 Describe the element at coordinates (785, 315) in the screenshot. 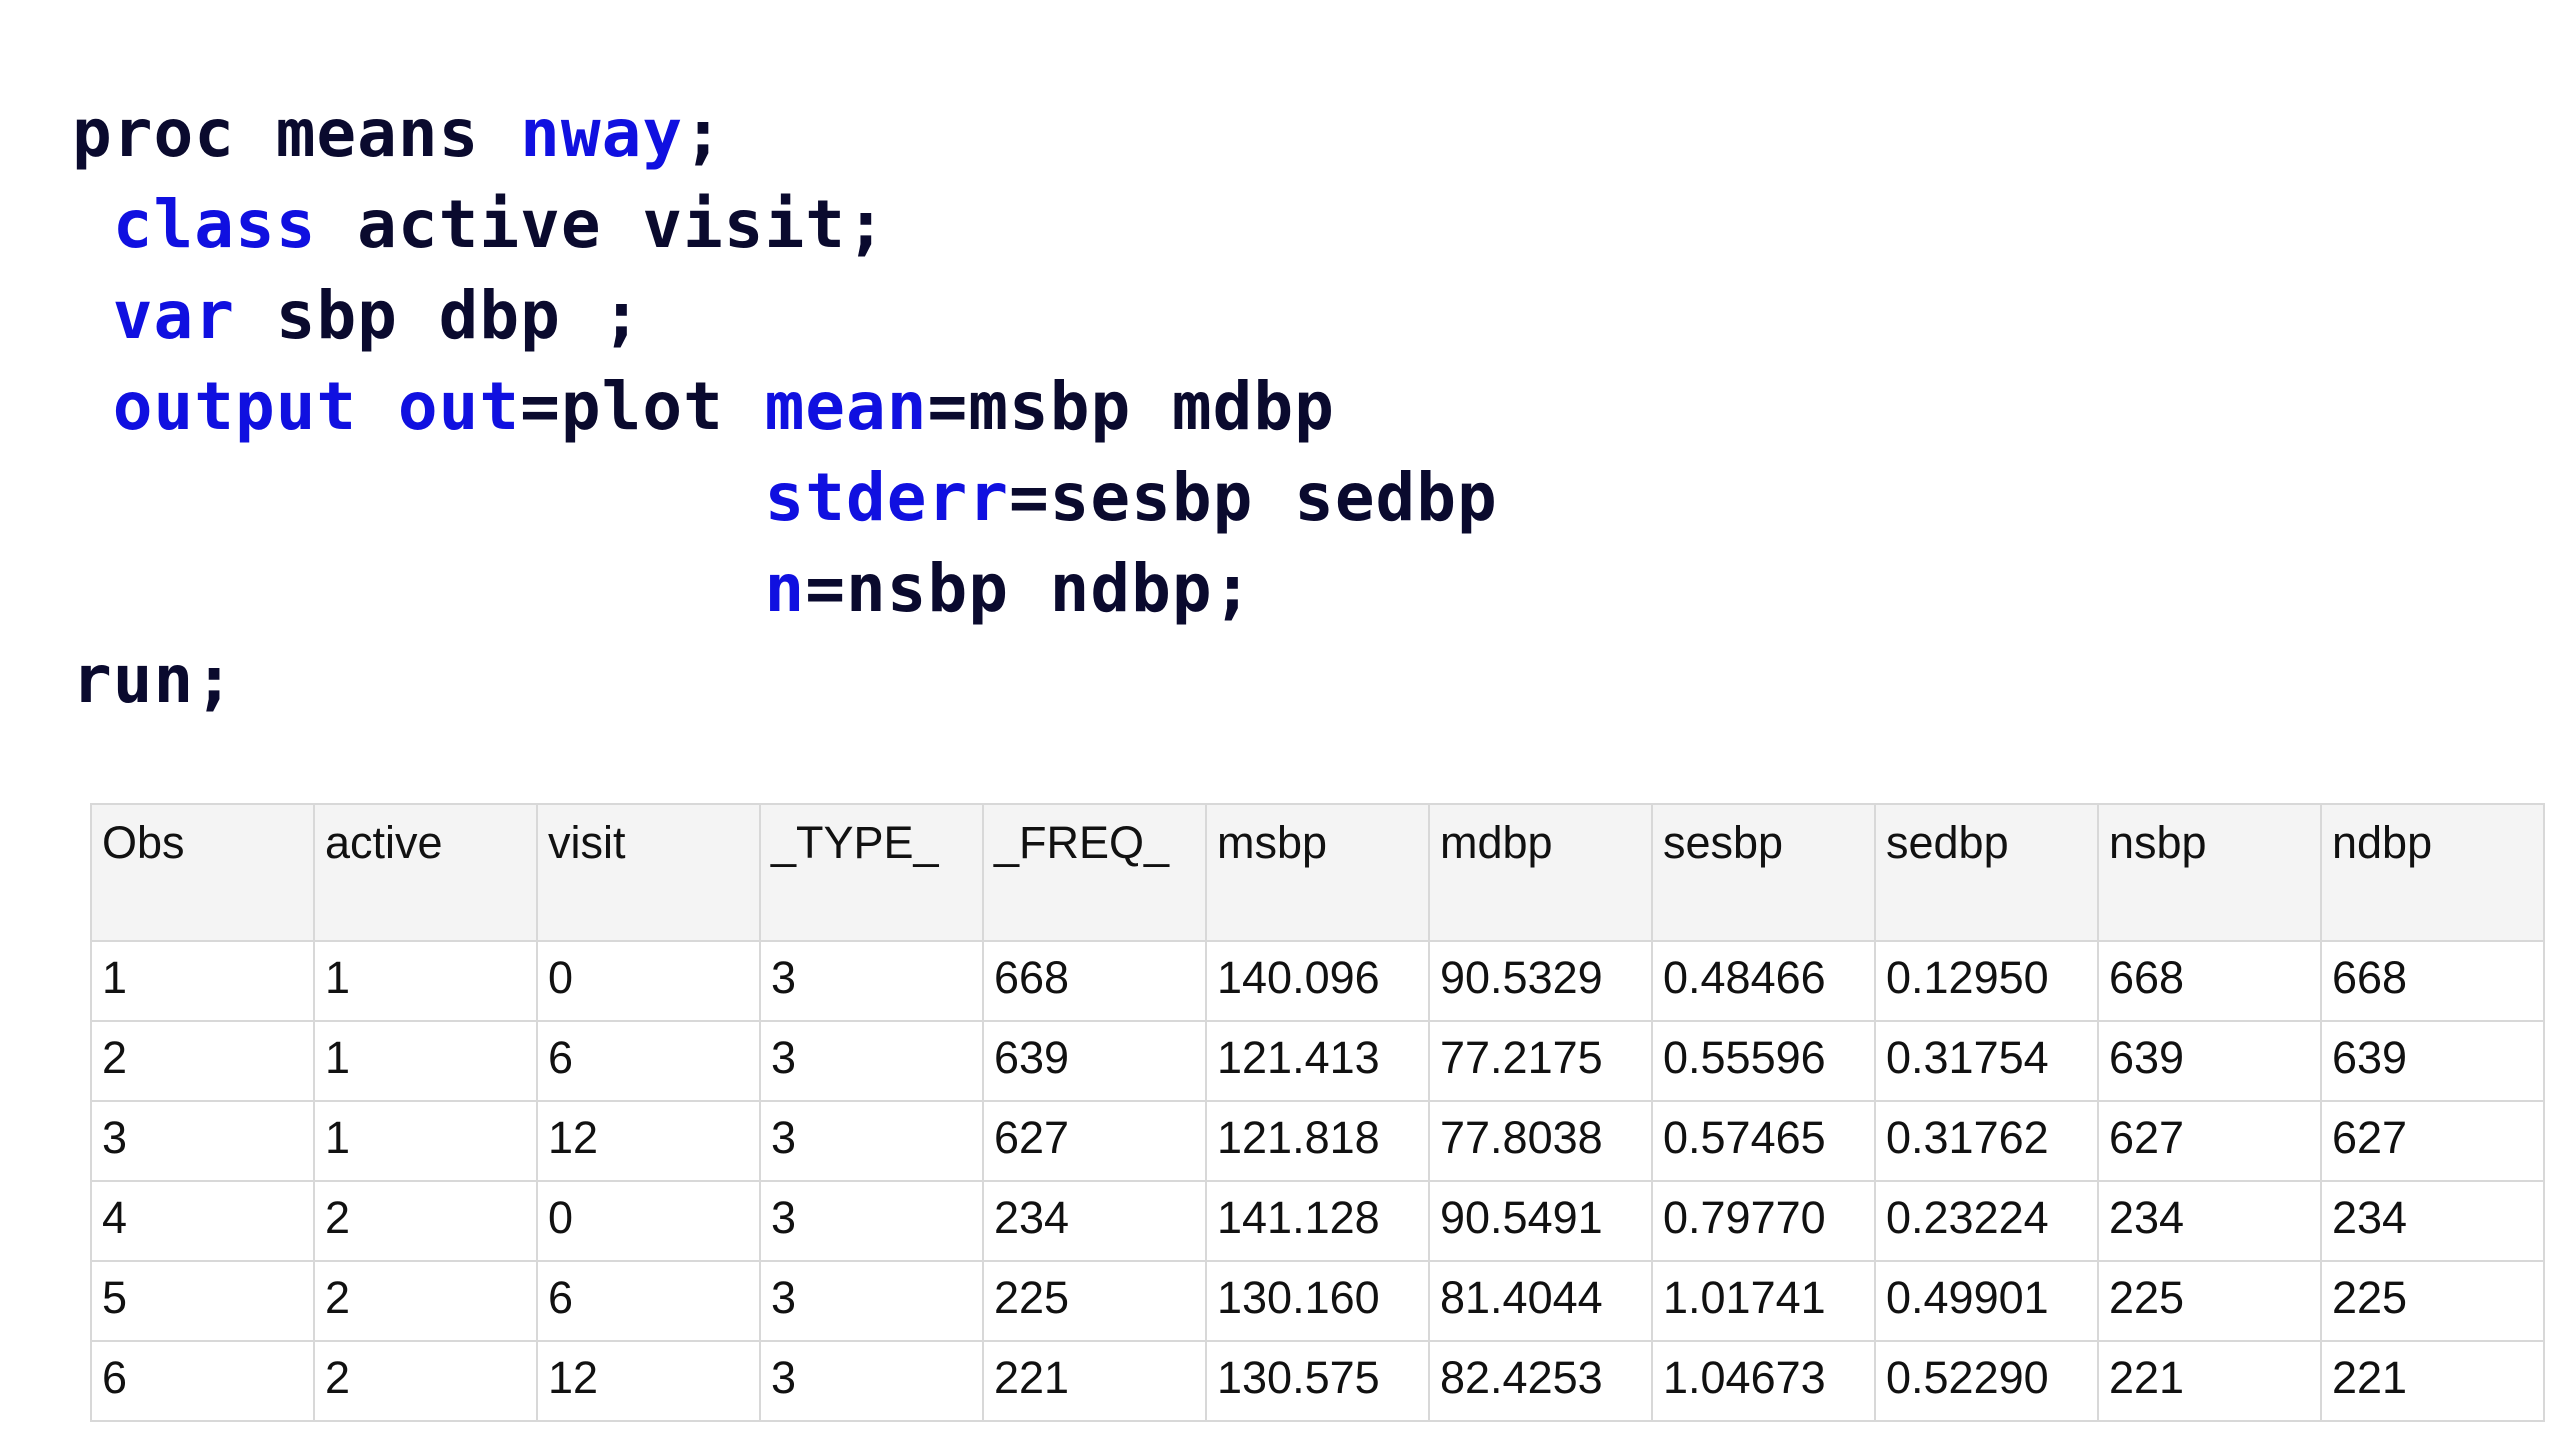

I see `code-line-3: var sbp dbp ;` at that location.